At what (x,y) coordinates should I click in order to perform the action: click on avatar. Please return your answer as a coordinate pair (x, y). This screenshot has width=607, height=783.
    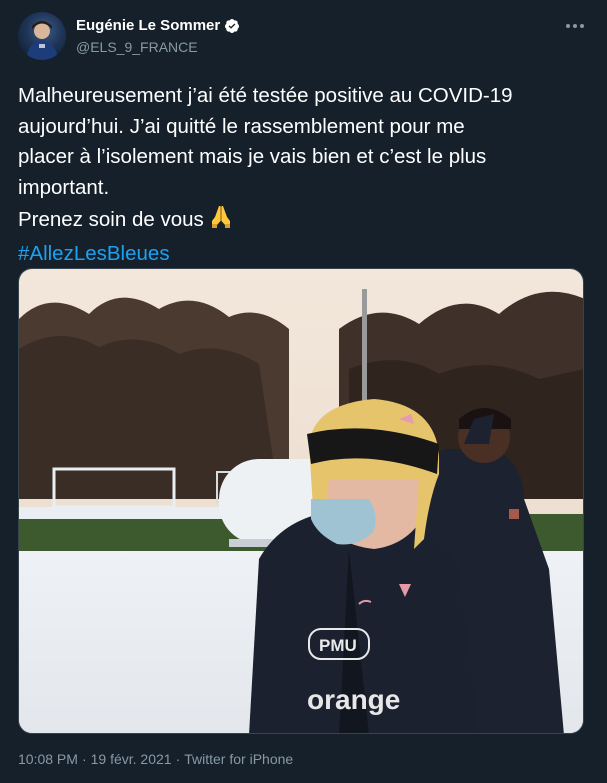
    Looking at the image, I should click on (42, 36).